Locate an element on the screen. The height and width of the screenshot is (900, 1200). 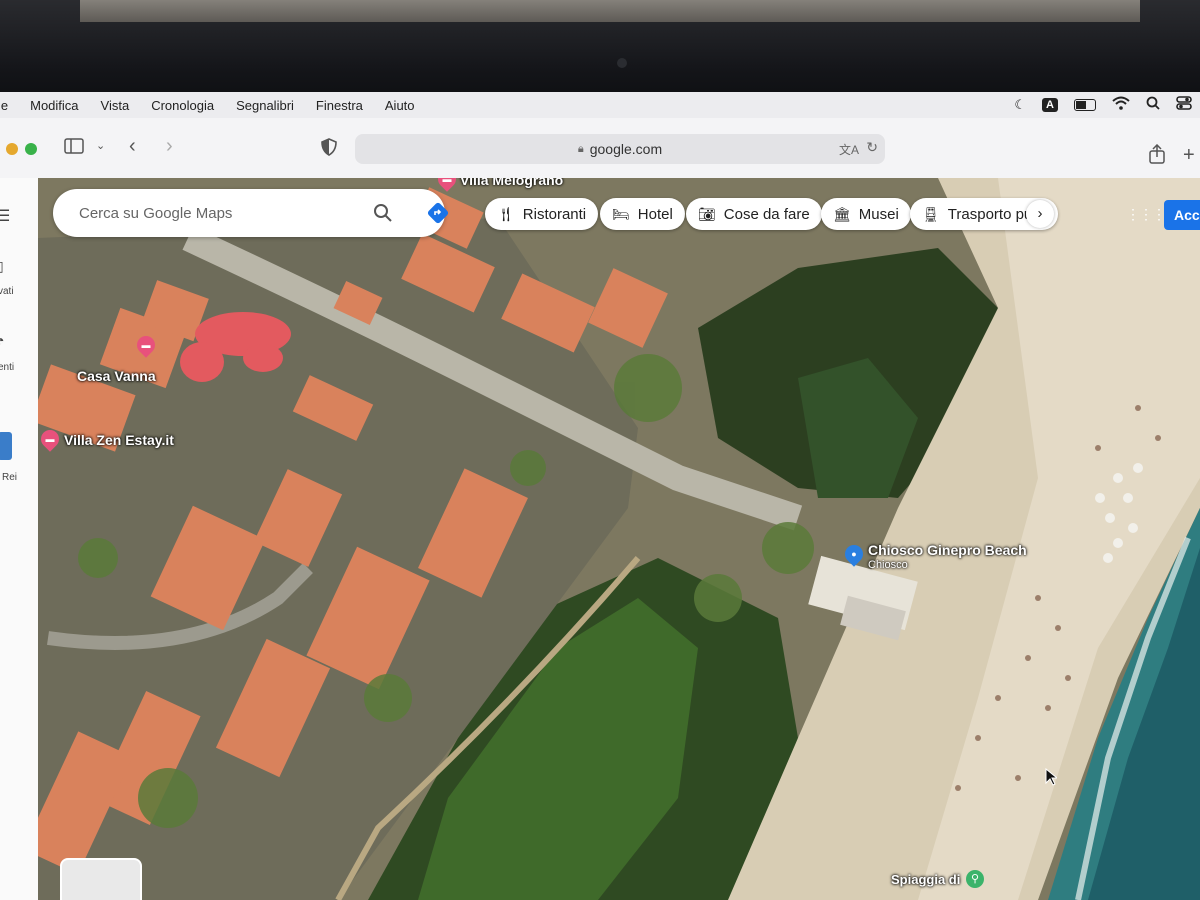
menu-icon: ☰ is located at coordinates (5, 216).